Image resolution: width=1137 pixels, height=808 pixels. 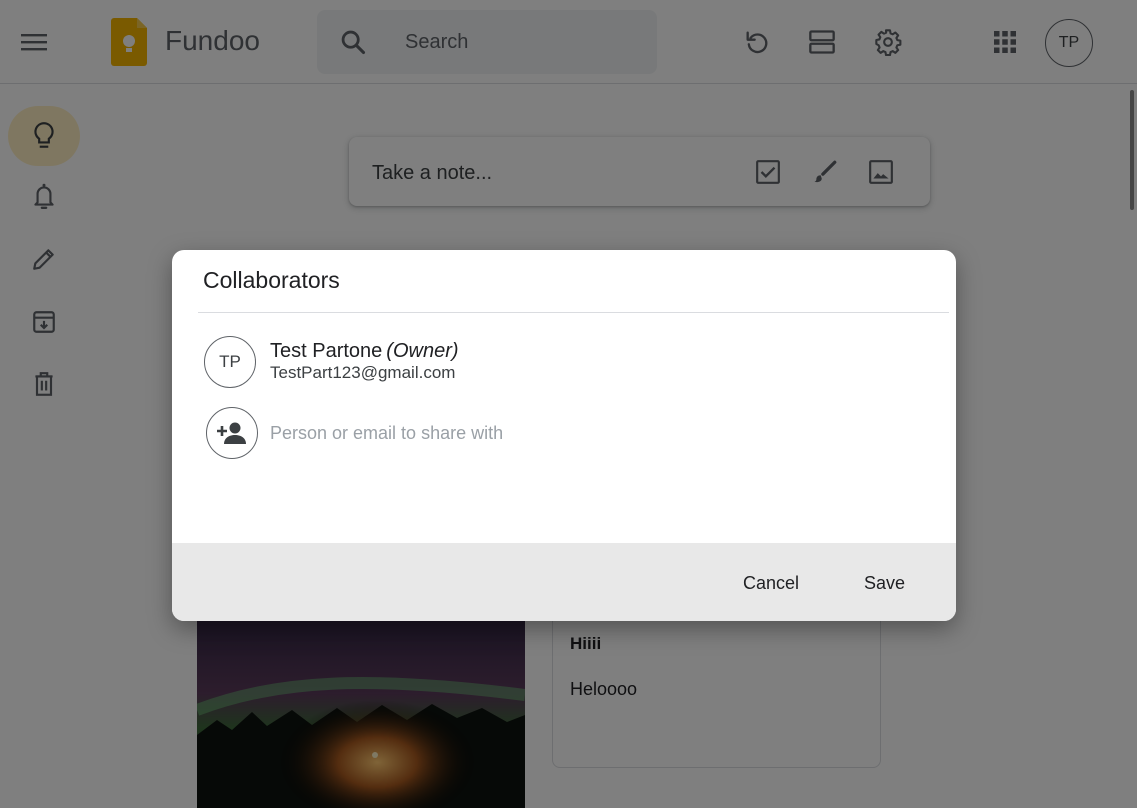 I want to click on add-collaborator-avatar, so click(x=232, y=433).